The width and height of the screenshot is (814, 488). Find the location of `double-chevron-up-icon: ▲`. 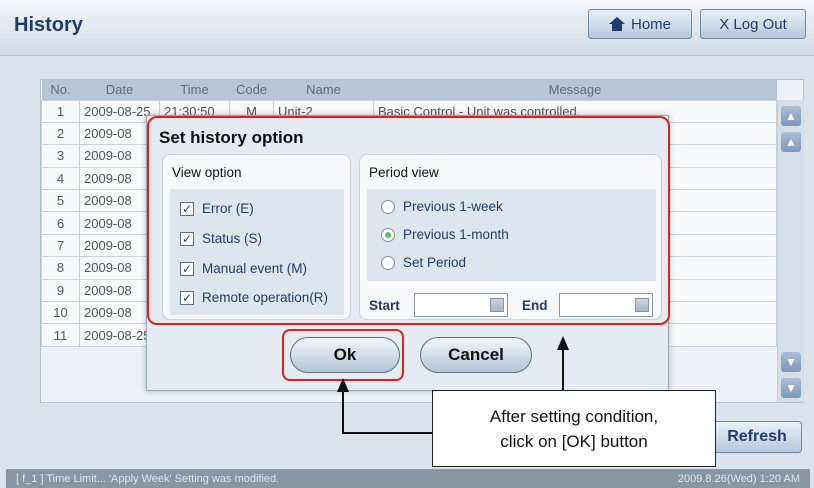

double-chevron-up-icon: ▲ is located at coordinates (791, 116).